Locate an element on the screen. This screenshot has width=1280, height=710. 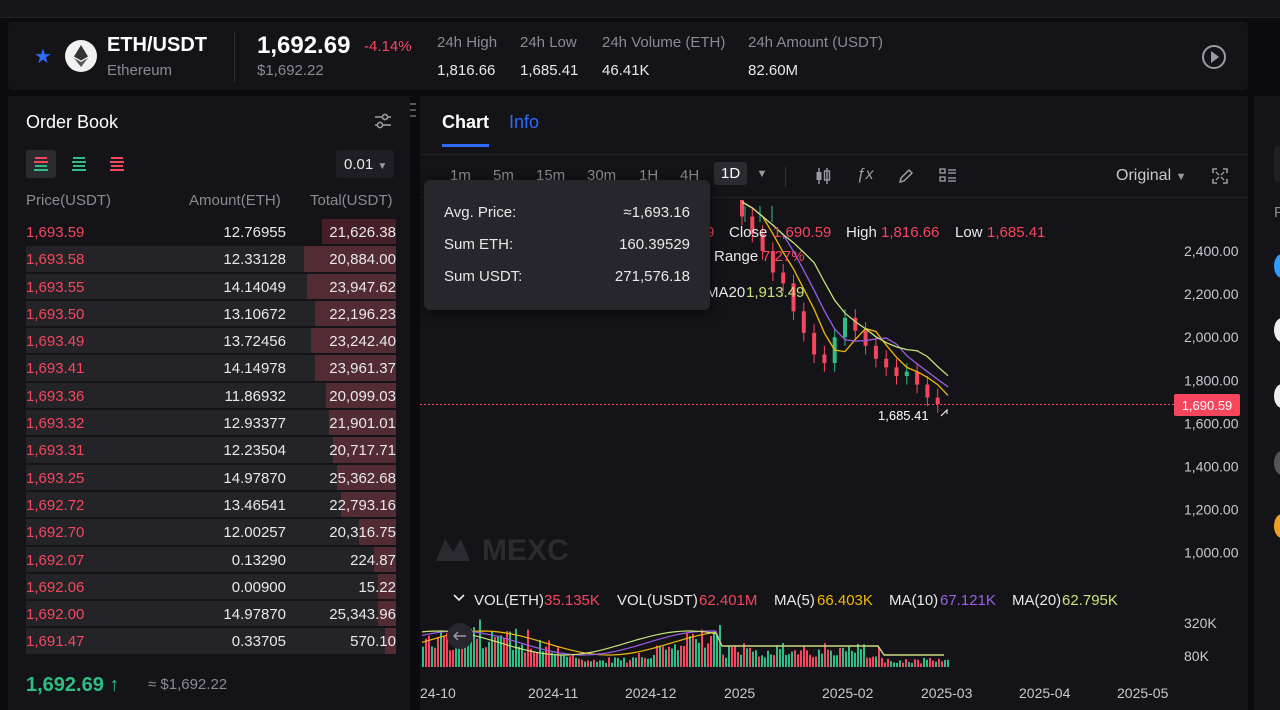
row-price: 1,693.32 is located at coordinates (55, 424).